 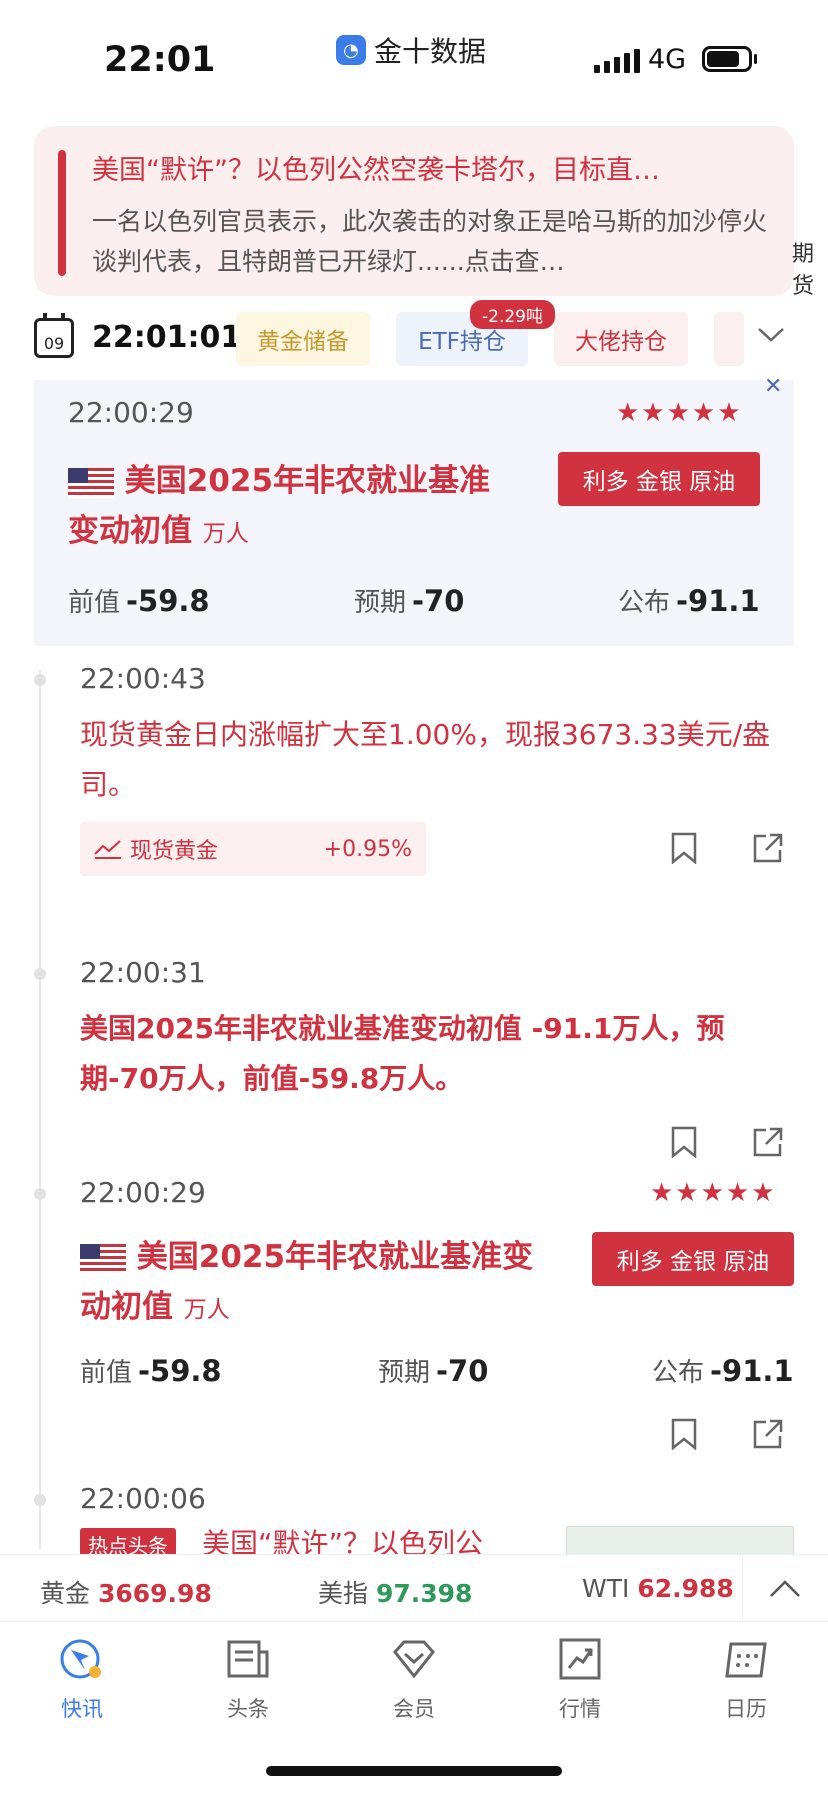 What do you see at coordinates (351, 50) in the screenshot?
I see `app-logo-icon: ◔` at bounding box center [351, 50].